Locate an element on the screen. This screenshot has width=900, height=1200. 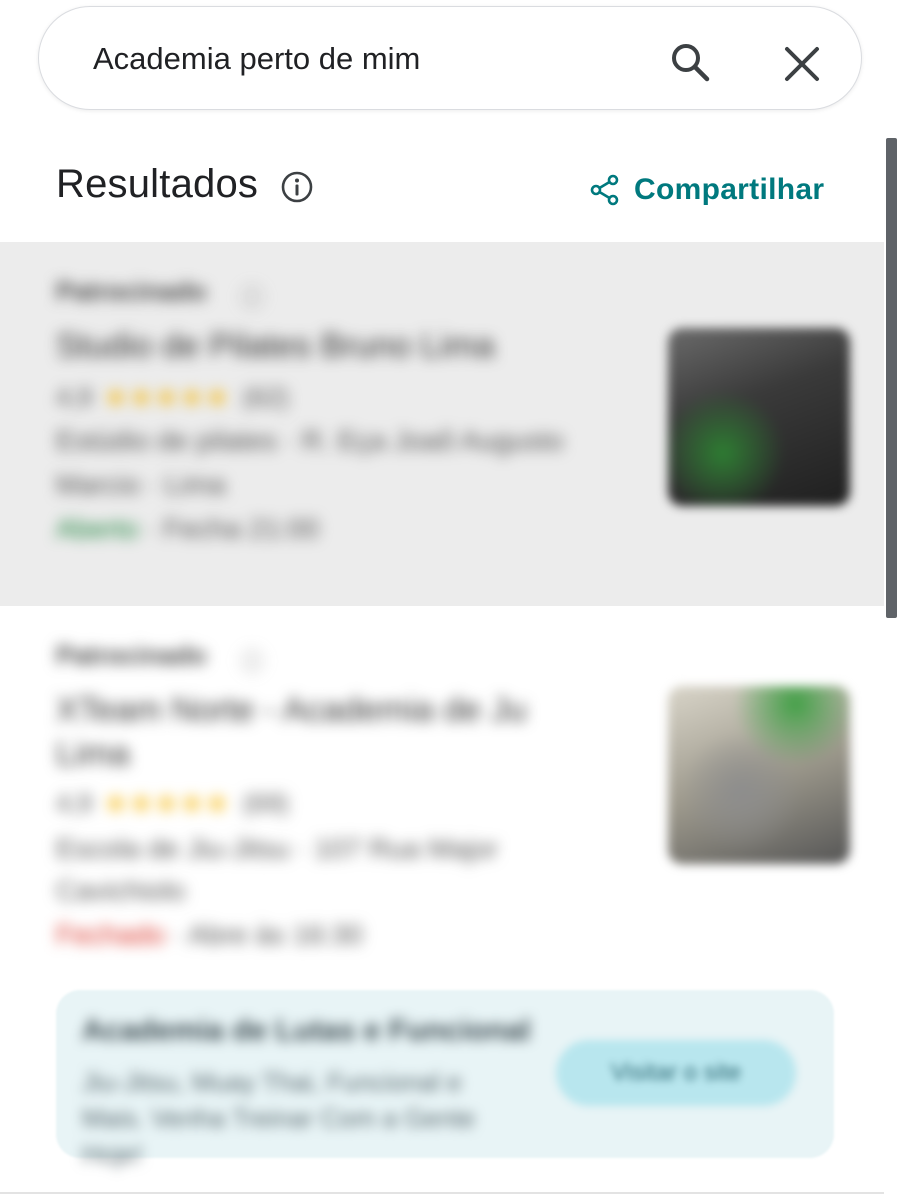
review-count: (69) is located at coordinates (265, 803).